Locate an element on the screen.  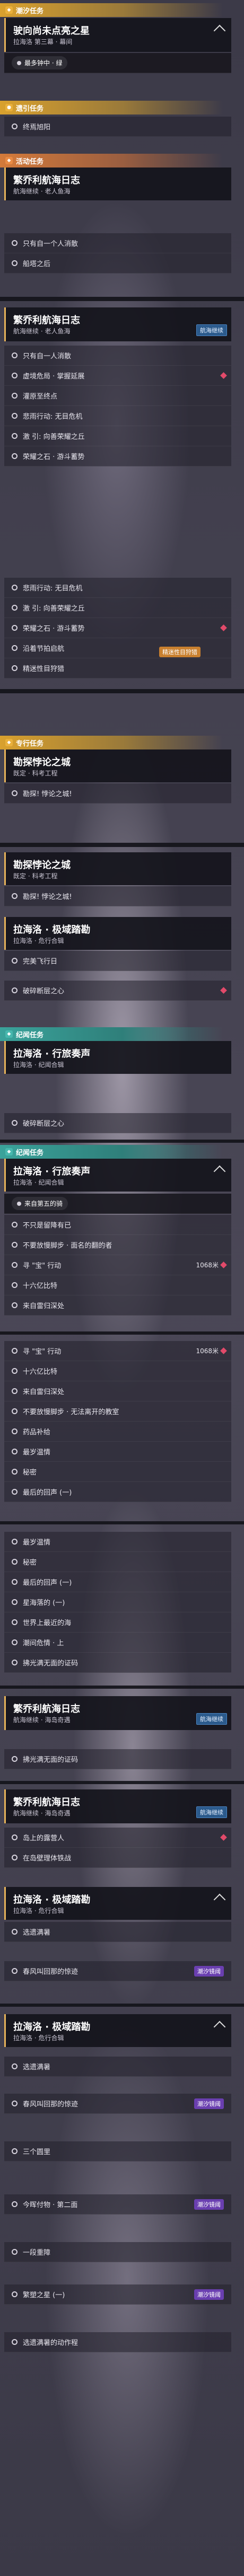
quest-label: 激 引: 向善荣耀之丘 is located at coordinates (54, 609).